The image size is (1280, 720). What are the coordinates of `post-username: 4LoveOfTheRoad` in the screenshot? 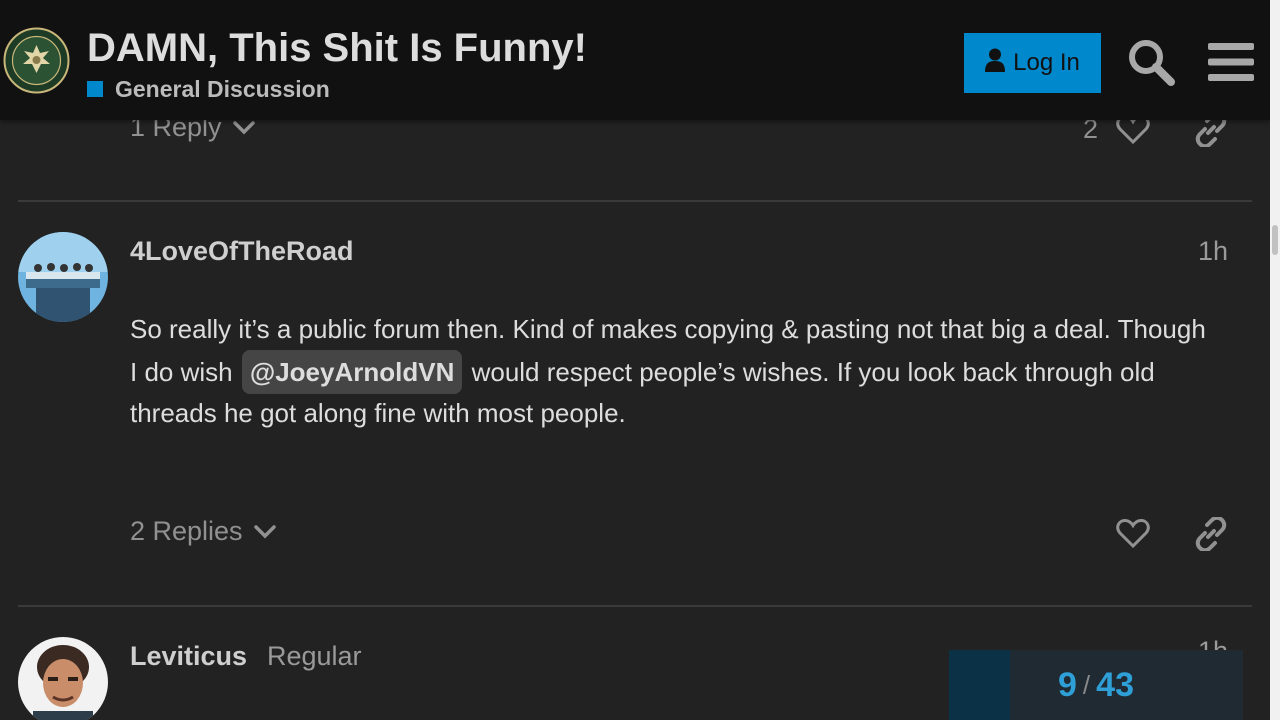 It's located at (242, 251).